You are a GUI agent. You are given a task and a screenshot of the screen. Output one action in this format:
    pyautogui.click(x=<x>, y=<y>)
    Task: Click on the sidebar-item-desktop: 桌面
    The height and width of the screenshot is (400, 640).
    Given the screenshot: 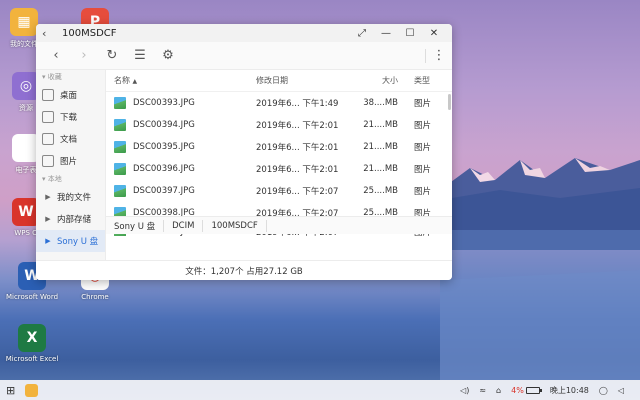 What is the action you would take?
    pyautogui.click(x=70, y=95)
    